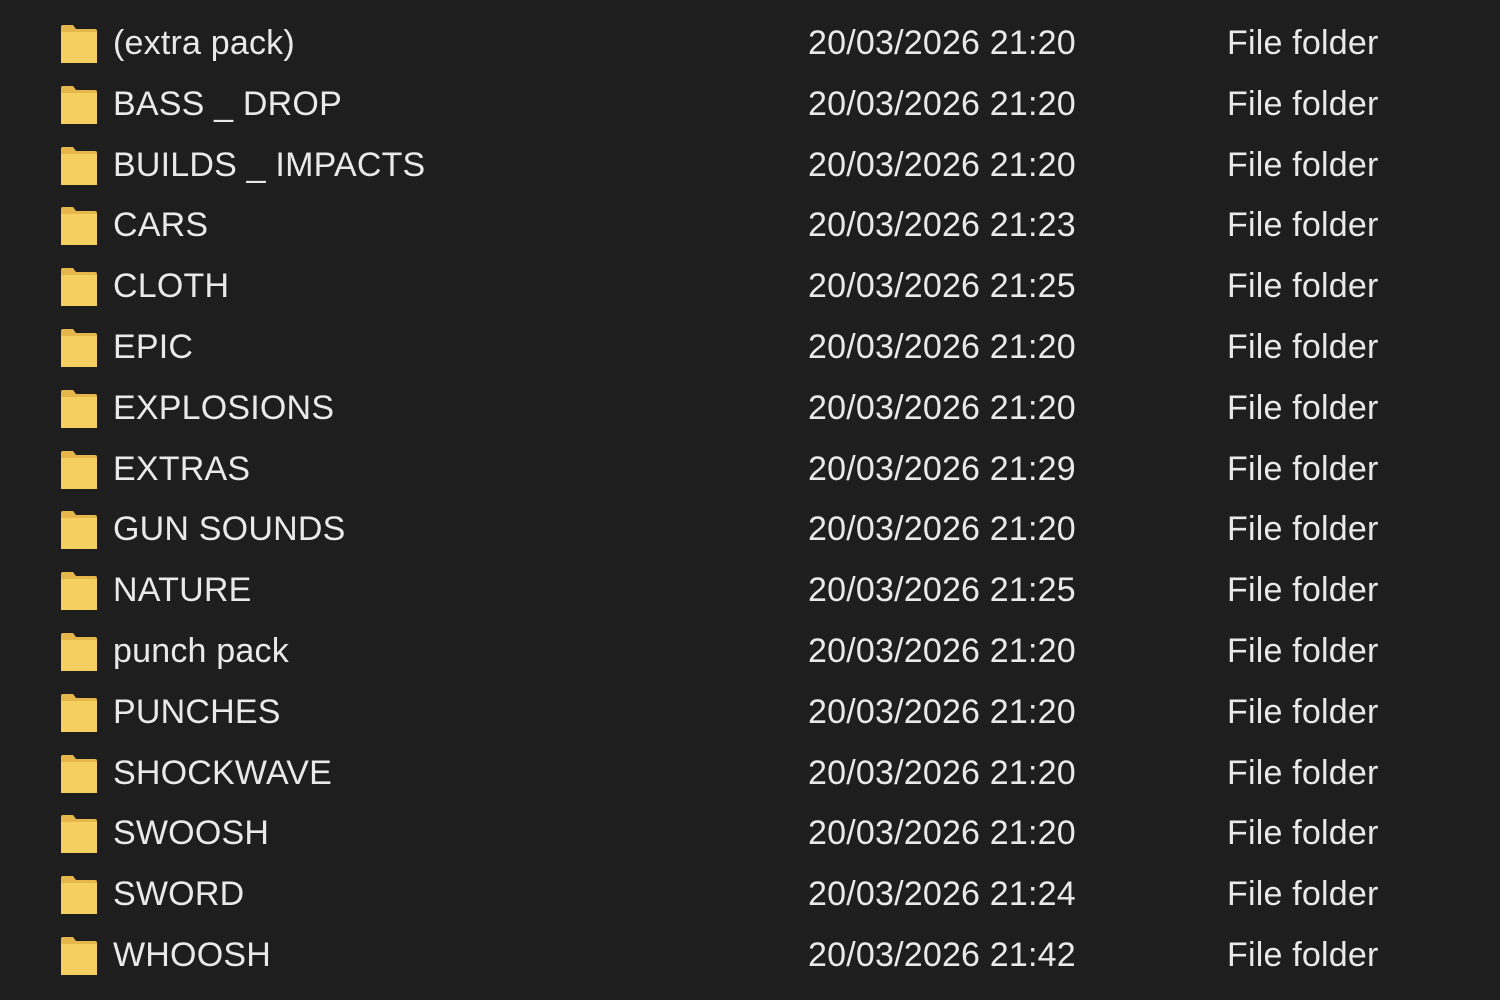 The width and height of the screenshot is (1500, 1000). Describe the element at coordinates (750, 651) in the screenshot. I see `file-row: punch pack 20/03/2026 21:20 File folder` at that location.